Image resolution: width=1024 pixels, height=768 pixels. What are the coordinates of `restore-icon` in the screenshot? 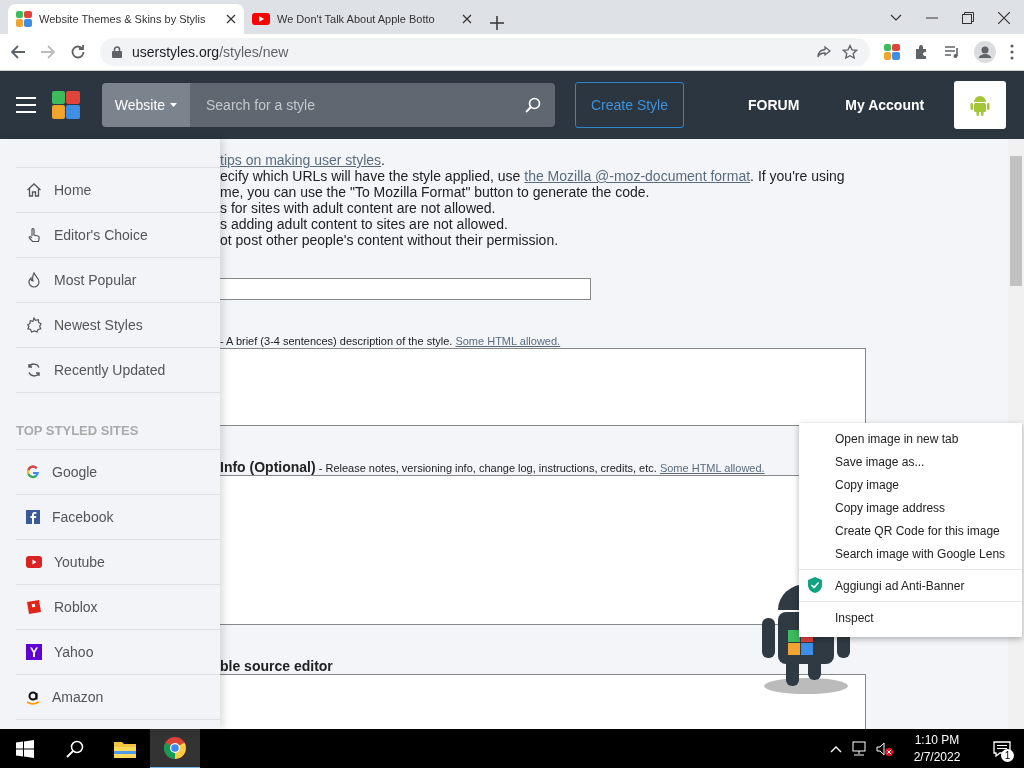 It's located at (968, 18).